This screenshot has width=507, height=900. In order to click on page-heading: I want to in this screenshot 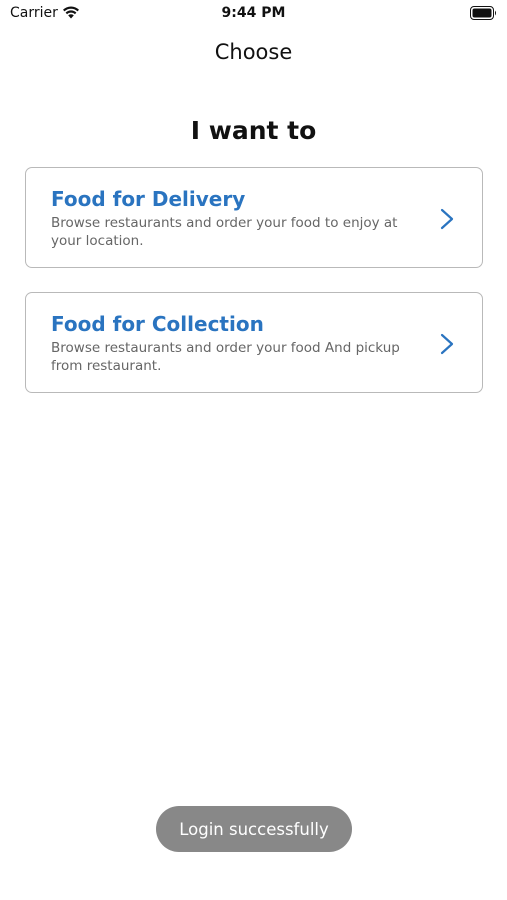, I will do `click(253, 130)`.